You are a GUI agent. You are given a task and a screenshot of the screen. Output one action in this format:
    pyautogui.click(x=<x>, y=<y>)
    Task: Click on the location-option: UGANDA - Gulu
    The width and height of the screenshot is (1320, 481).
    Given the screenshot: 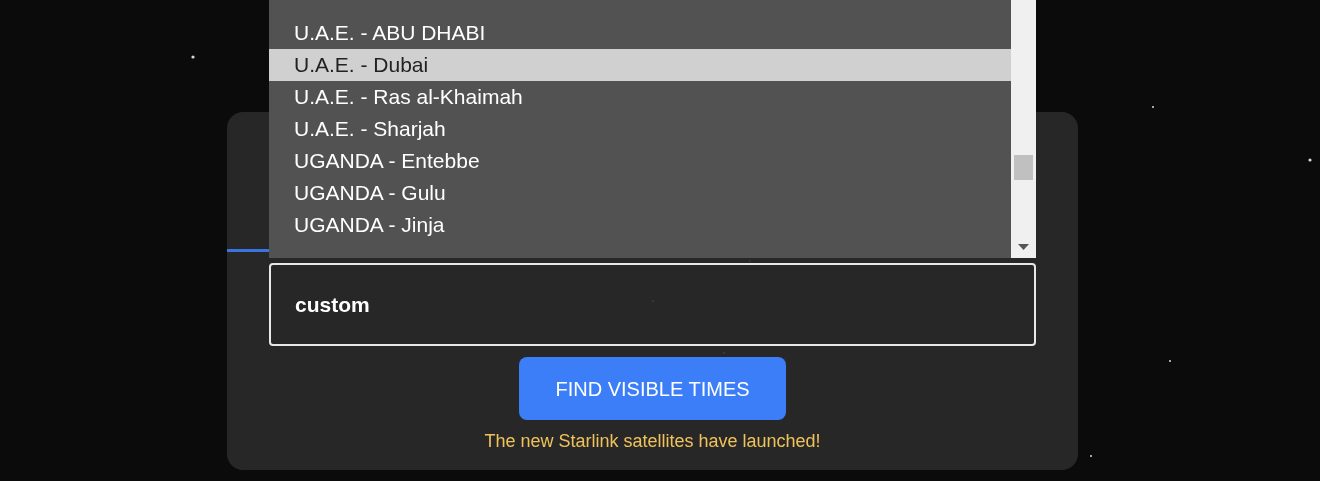 What is the action you would take?
    pyautogui.click(x=640, y=193)
    